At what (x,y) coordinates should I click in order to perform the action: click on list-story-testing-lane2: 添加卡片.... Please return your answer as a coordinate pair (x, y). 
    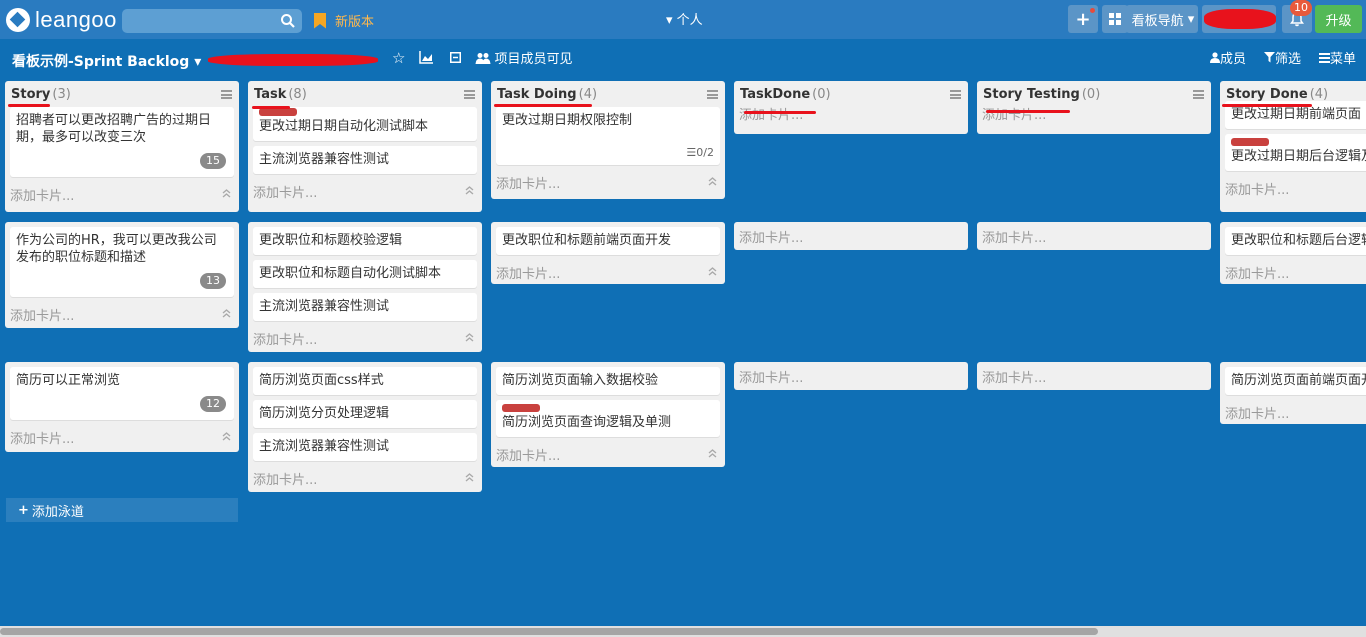
    Looking at the image, I should click on (1094, 236).